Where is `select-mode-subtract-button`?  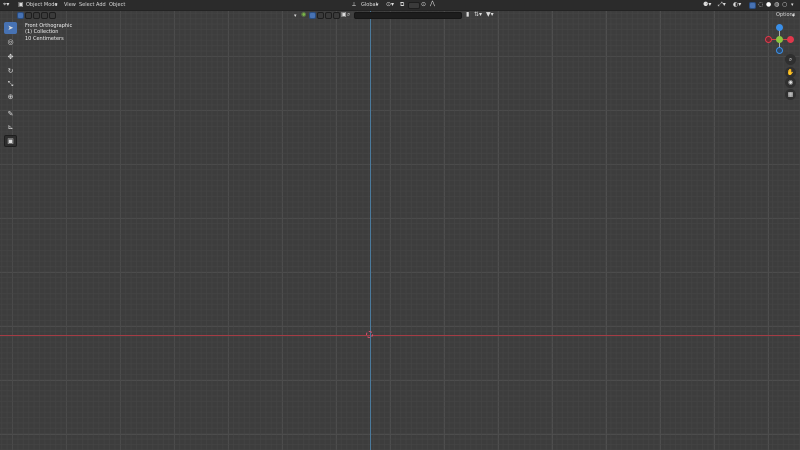
select-mode-subtract-button is located at coordinates (36, 15).